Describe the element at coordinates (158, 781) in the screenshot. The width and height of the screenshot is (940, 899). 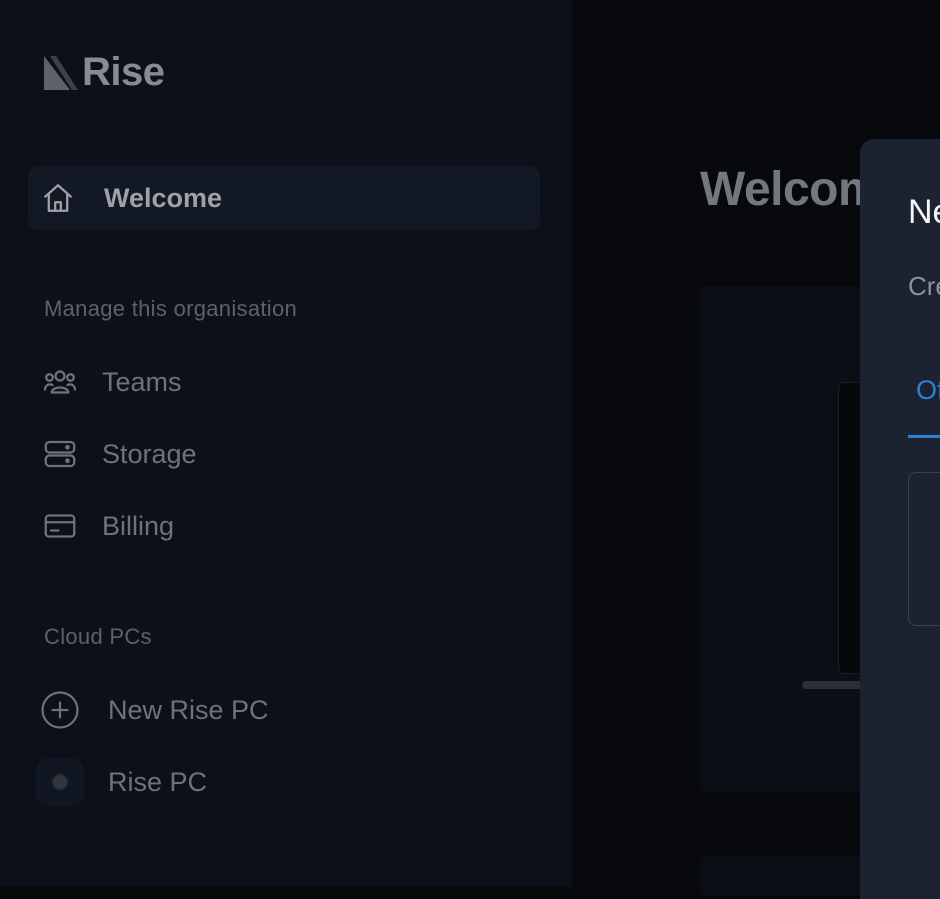
I see `sidebar-item-label: Rise PC` at that location.